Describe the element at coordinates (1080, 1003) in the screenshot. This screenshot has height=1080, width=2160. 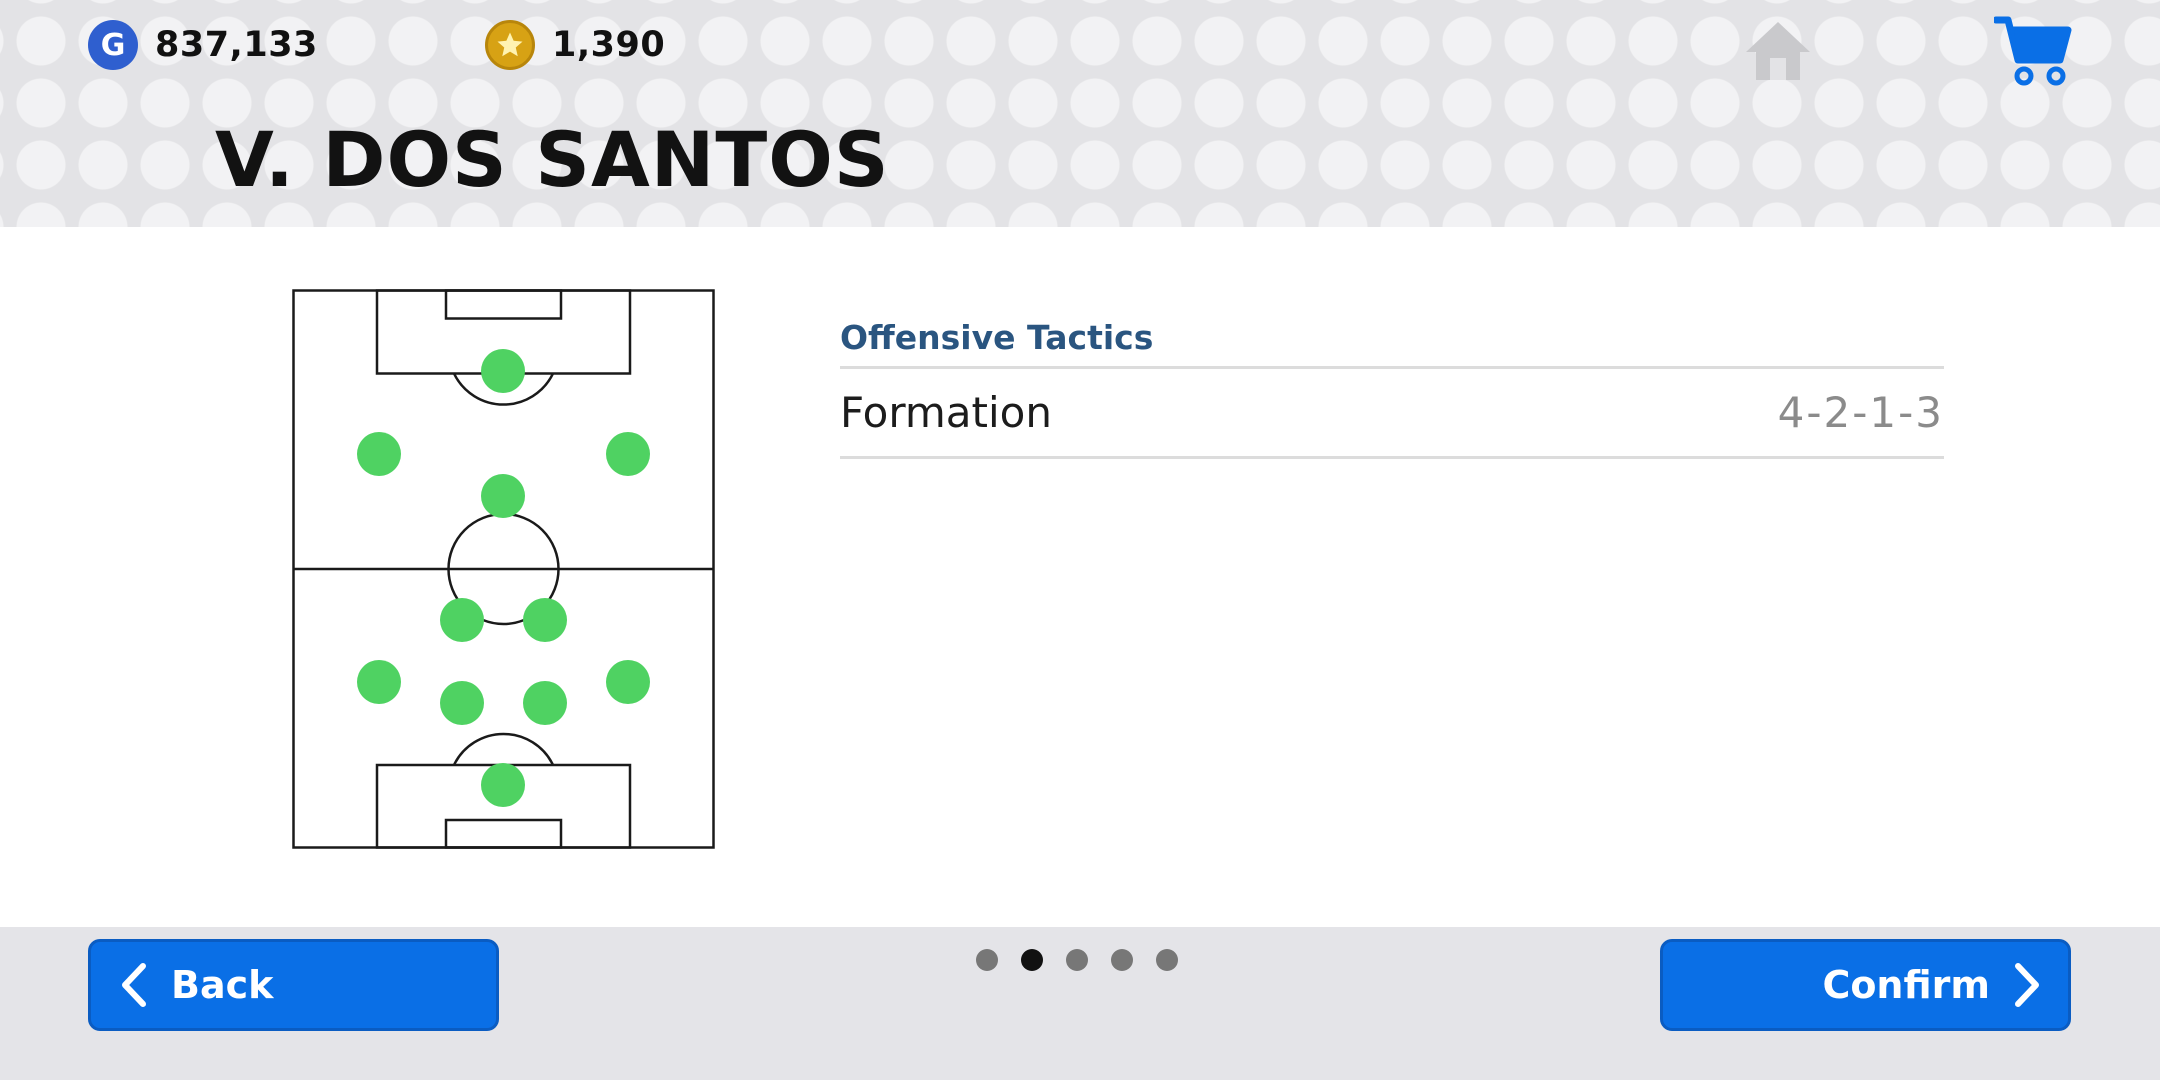
I see `bottom-bar: Back Confirm` at that location.